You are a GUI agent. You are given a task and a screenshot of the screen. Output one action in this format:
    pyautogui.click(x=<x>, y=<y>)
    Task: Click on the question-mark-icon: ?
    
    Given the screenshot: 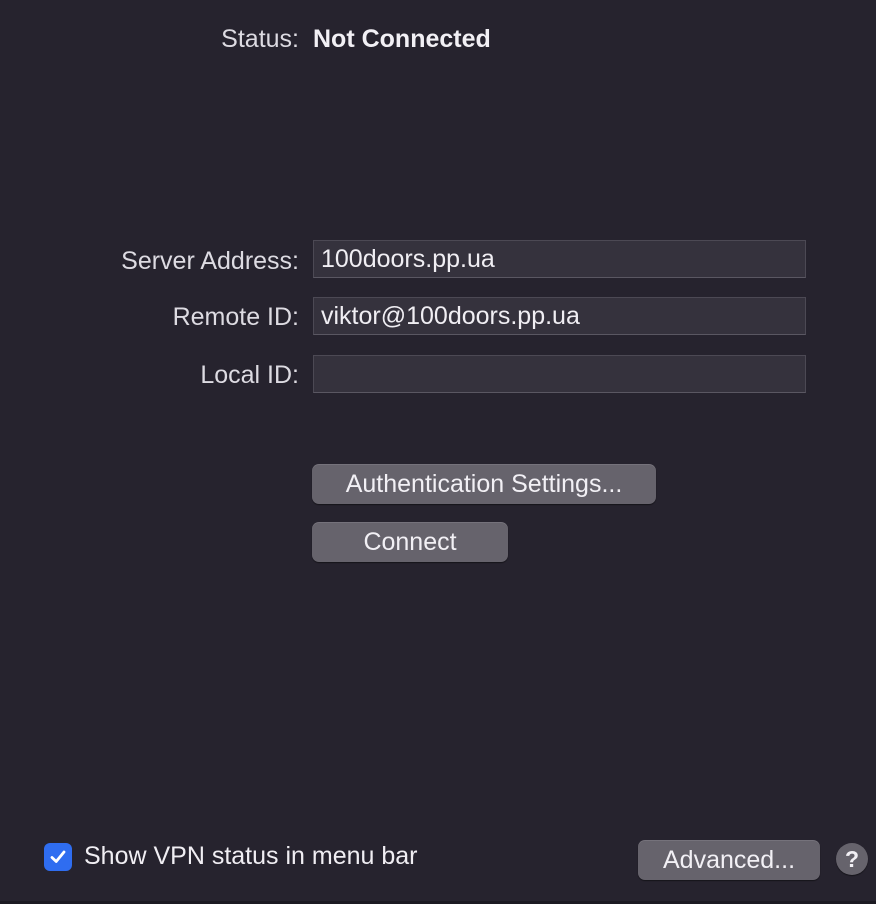 What is the action you would take?
    pyautogui.click(x=852, y=859)
    